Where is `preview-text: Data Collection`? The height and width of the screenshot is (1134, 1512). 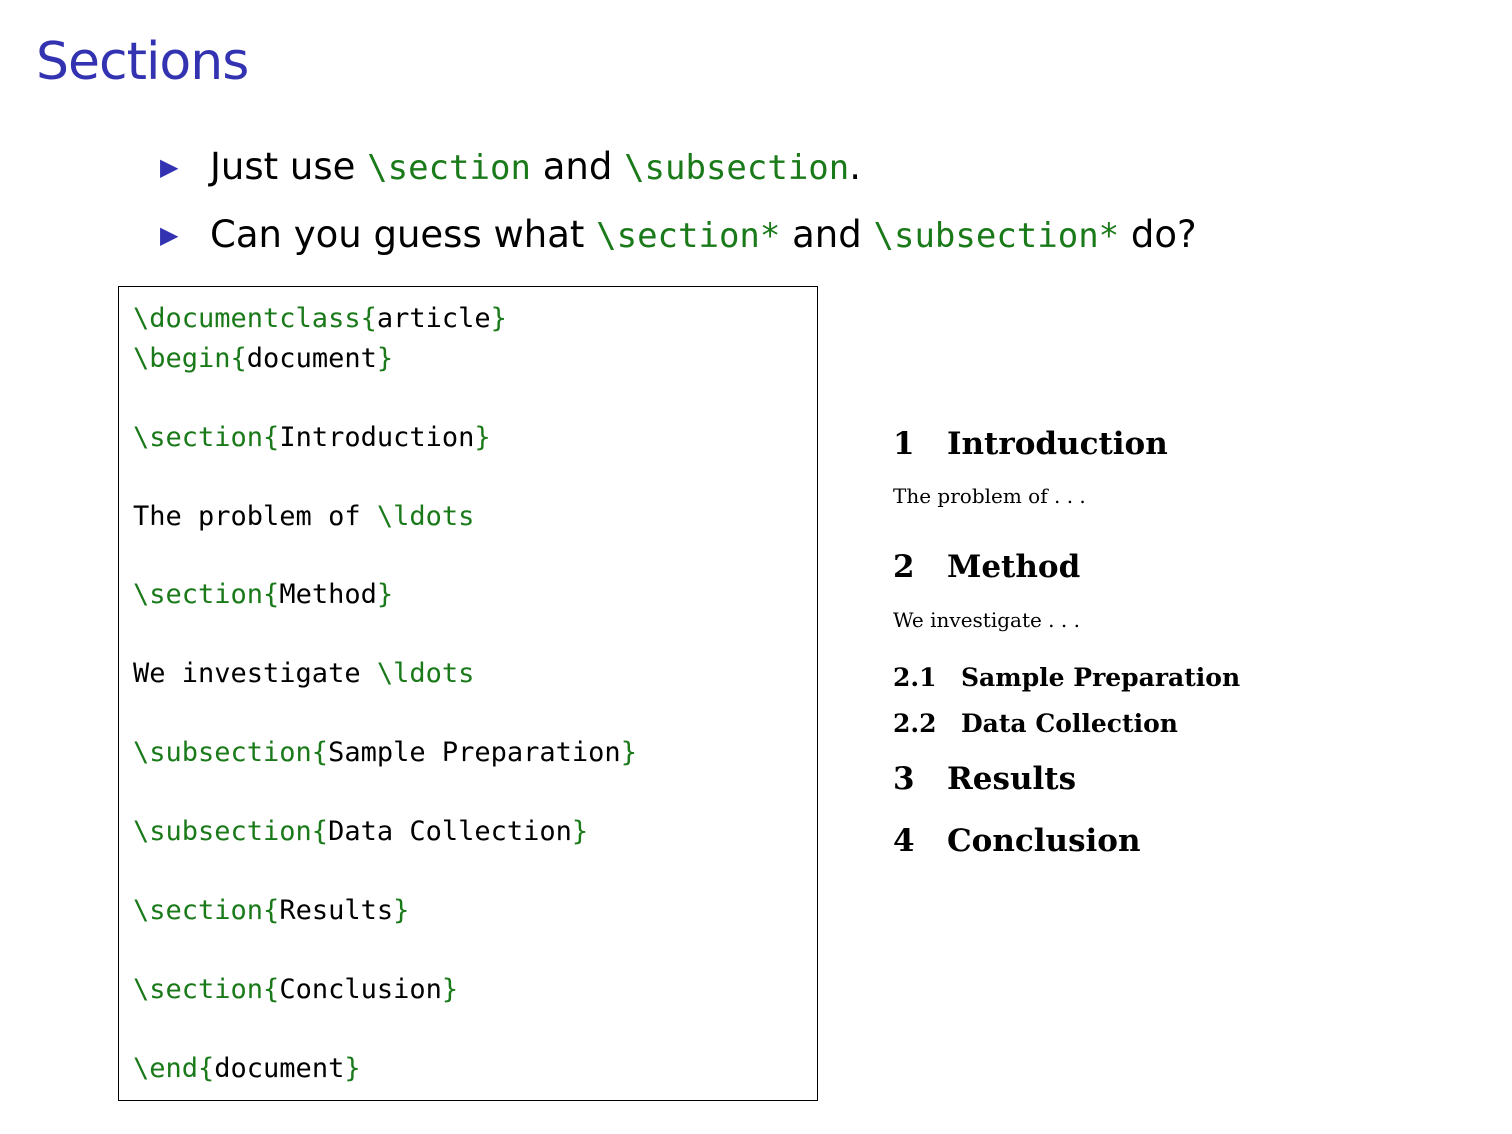 preview-text: Data Collection is located at coordinates (1069, 723).